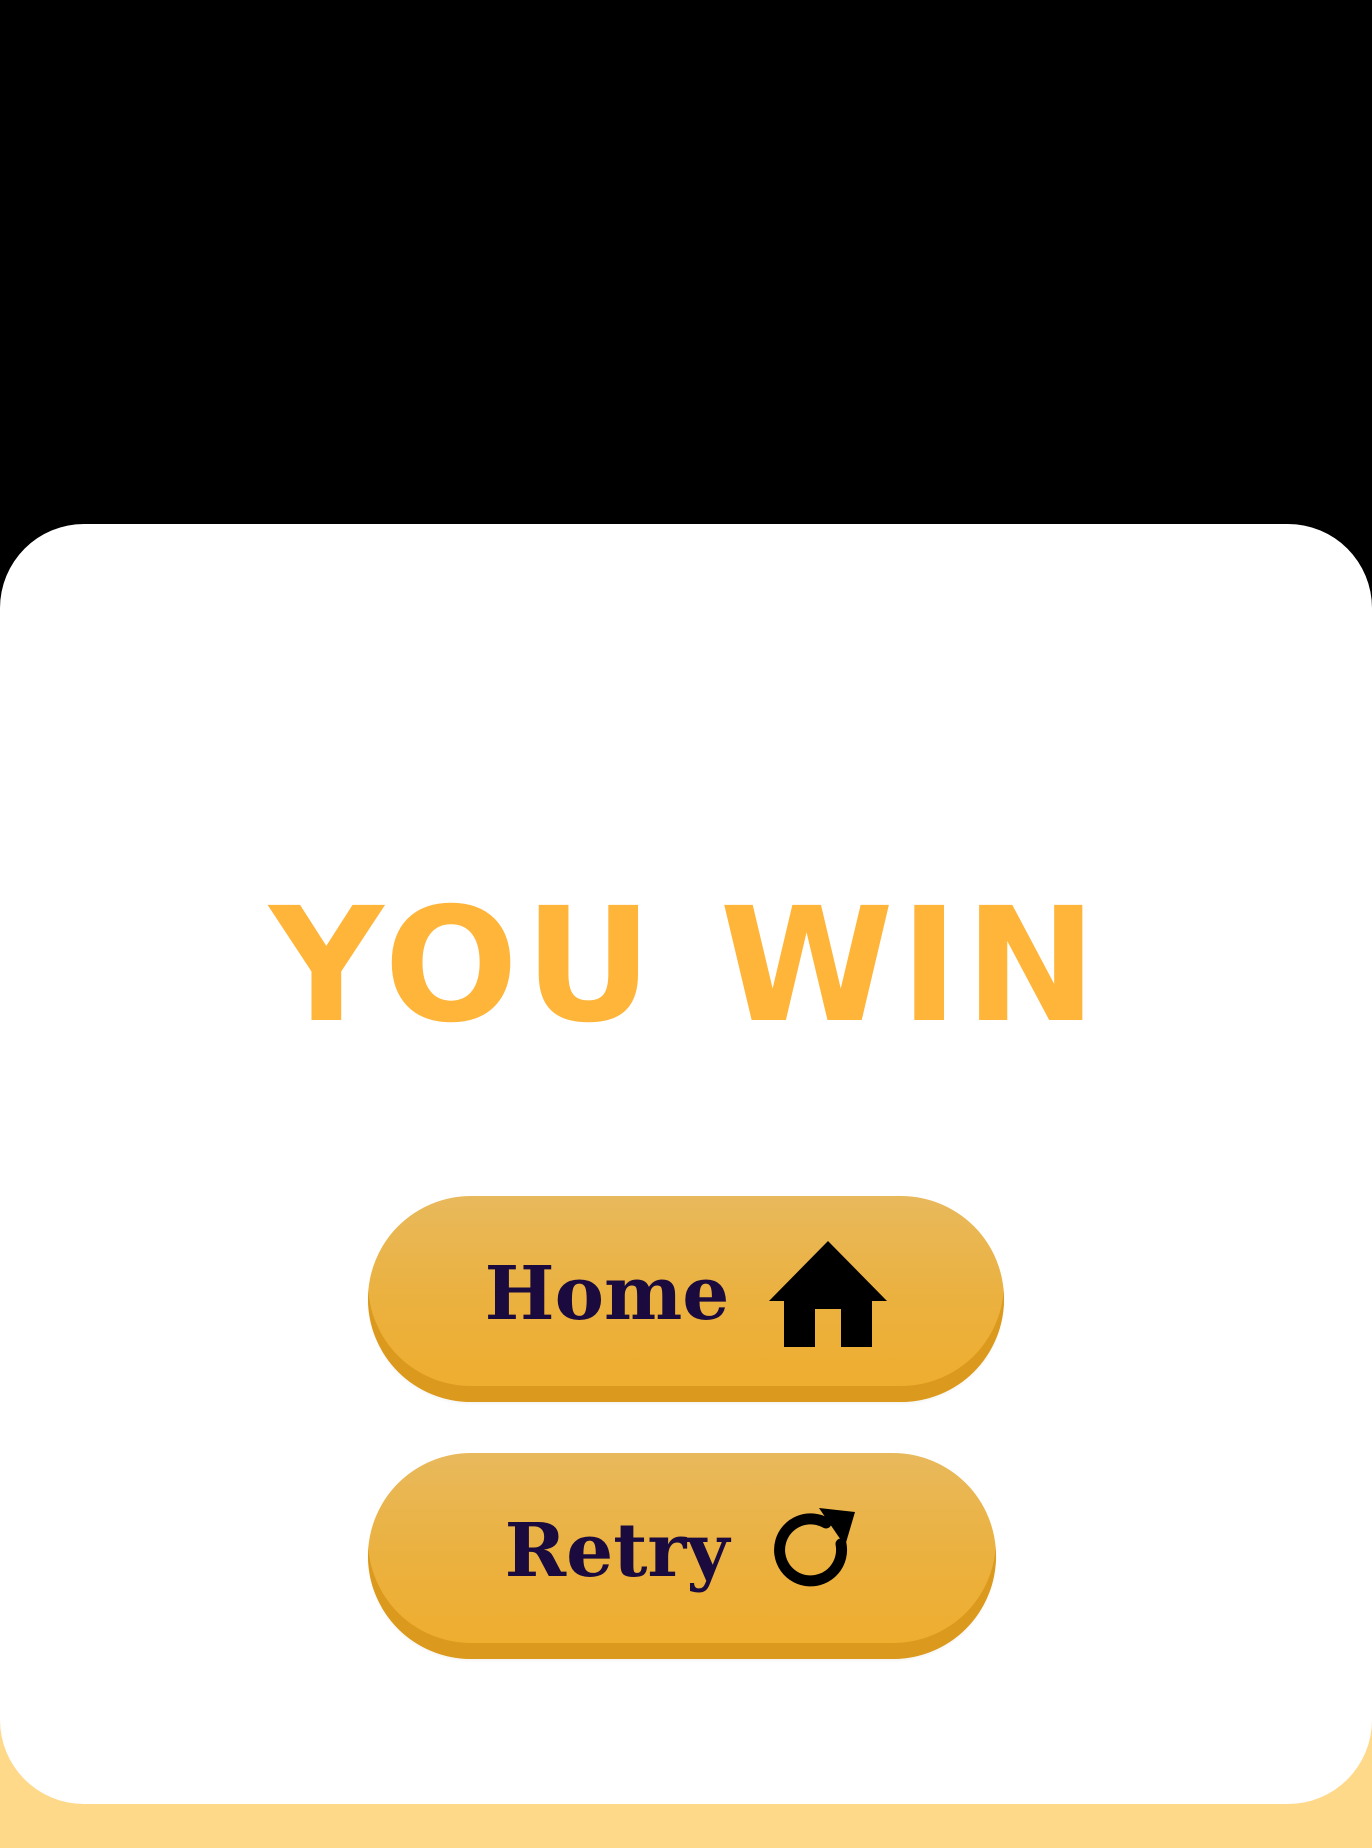 This screenshot has width=1372, height=1848. I want to click on home-button: Home, so click(686, 1299).